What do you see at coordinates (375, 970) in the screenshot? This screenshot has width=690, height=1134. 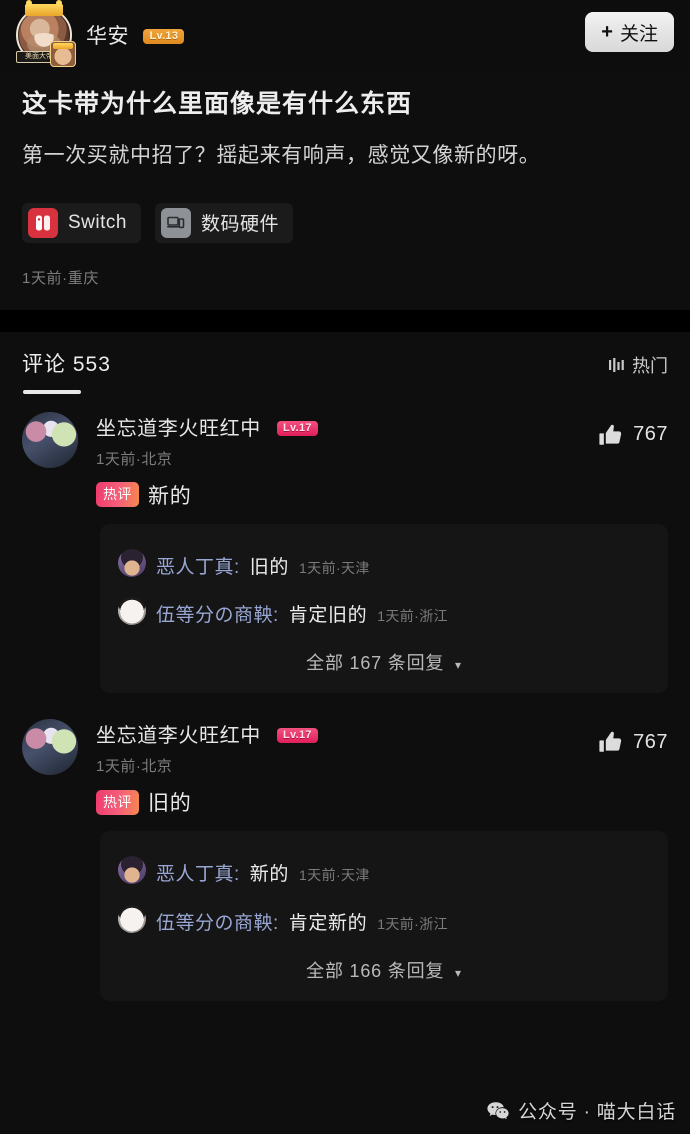 I see `view-all-replies-label: 全部 166 条回复` at bounding box center [375, 970].